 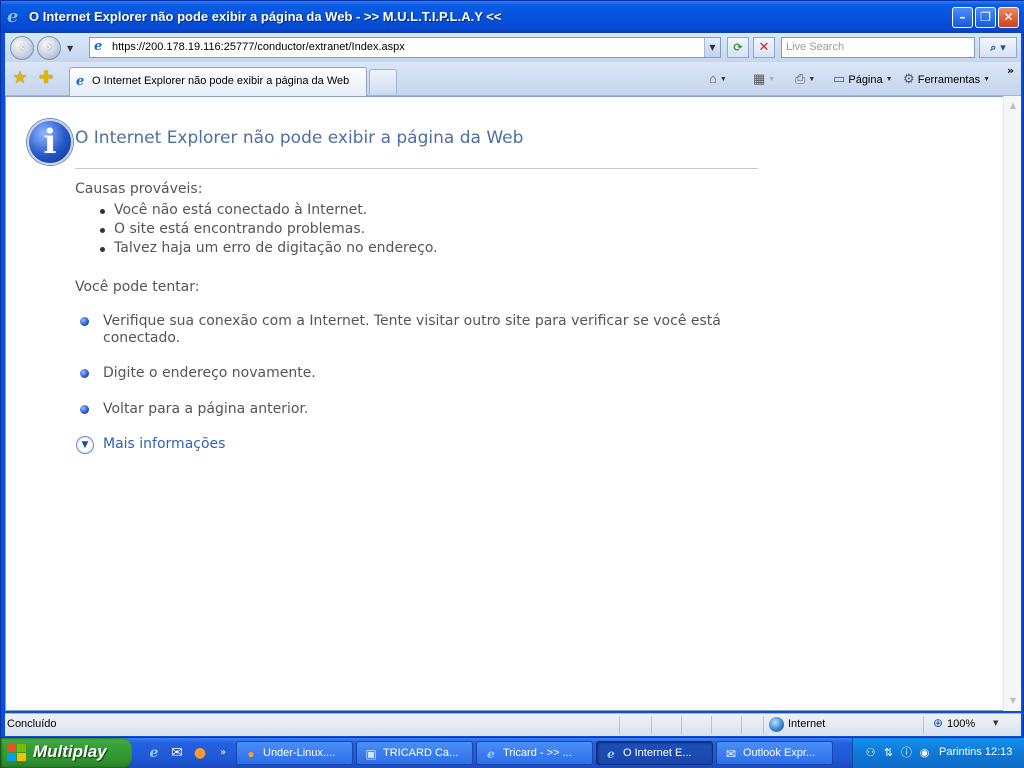 I want to click on favorites-center-star-icon: ★, so click(x=20, y=78).